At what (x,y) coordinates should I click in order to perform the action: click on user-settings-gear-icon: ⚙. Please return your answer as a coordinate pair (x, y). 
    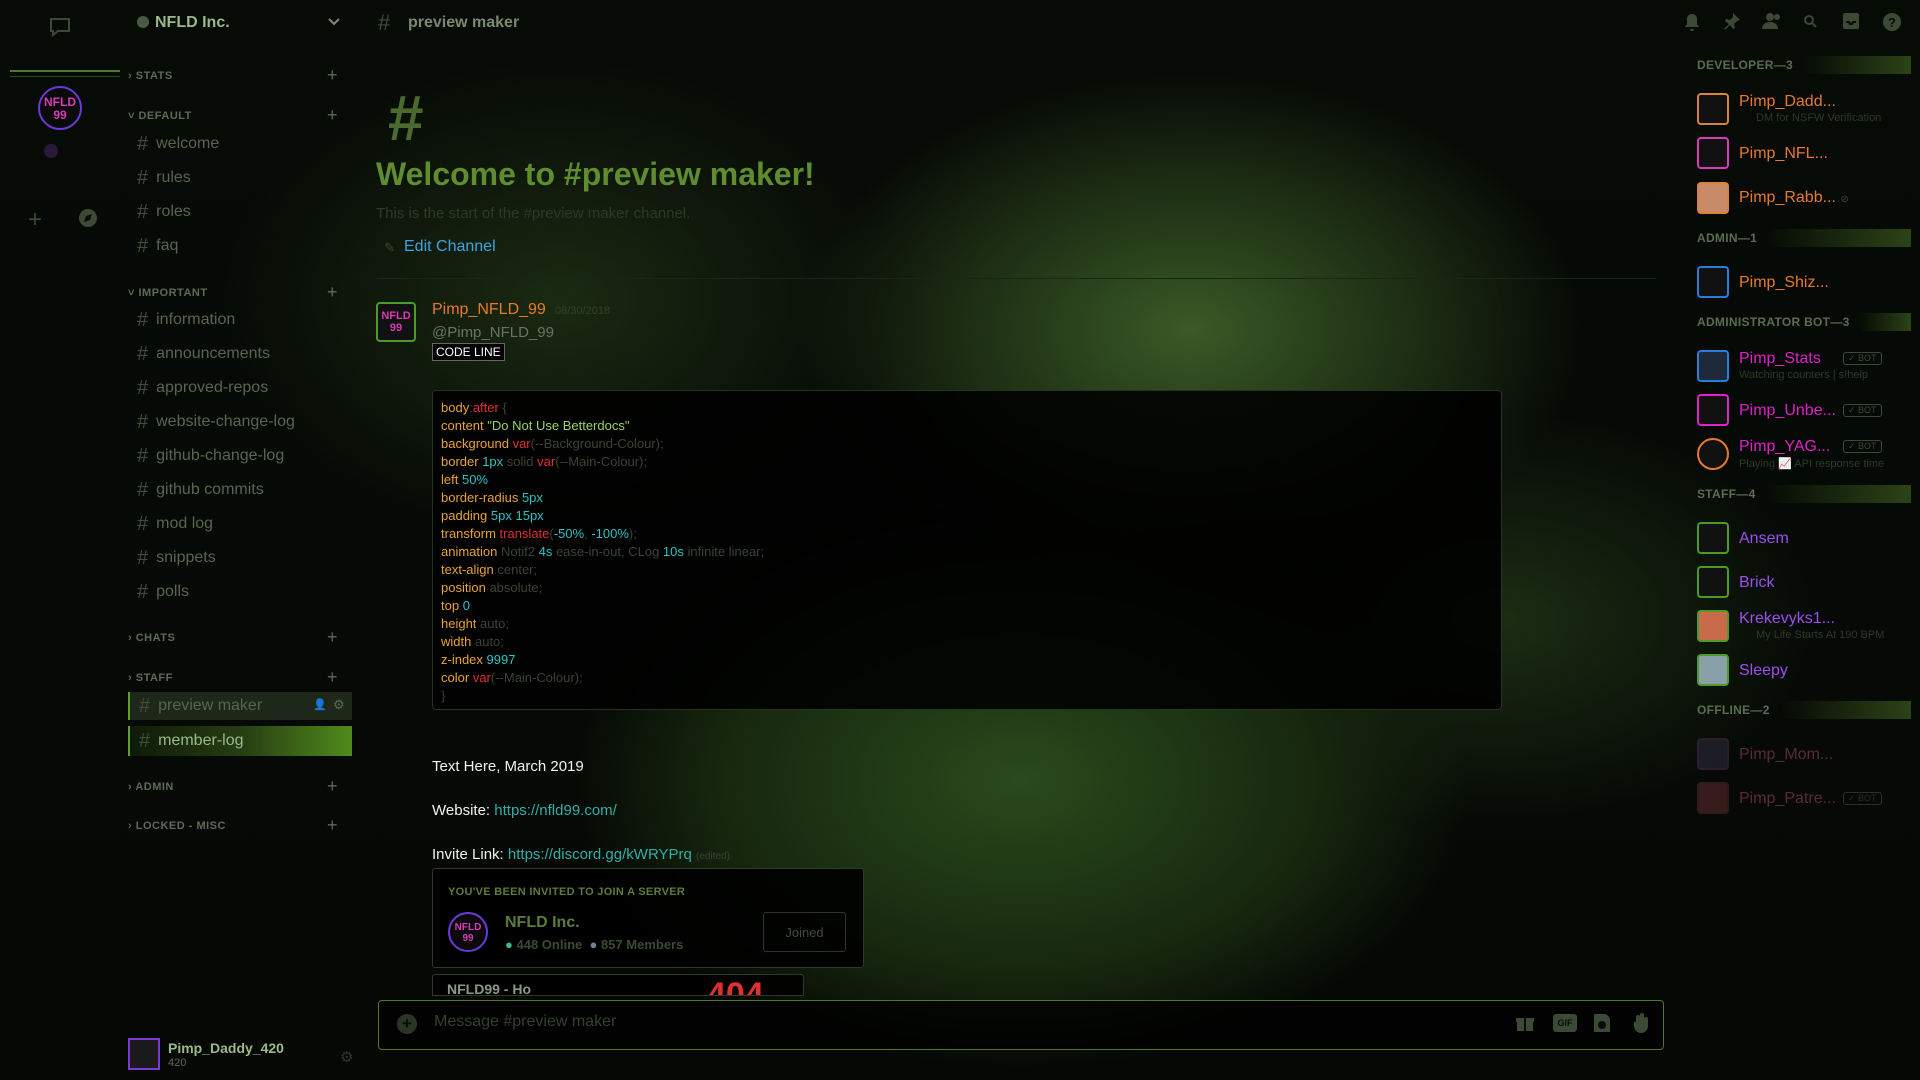
    Looking at the image, I should click on (346, 1057).